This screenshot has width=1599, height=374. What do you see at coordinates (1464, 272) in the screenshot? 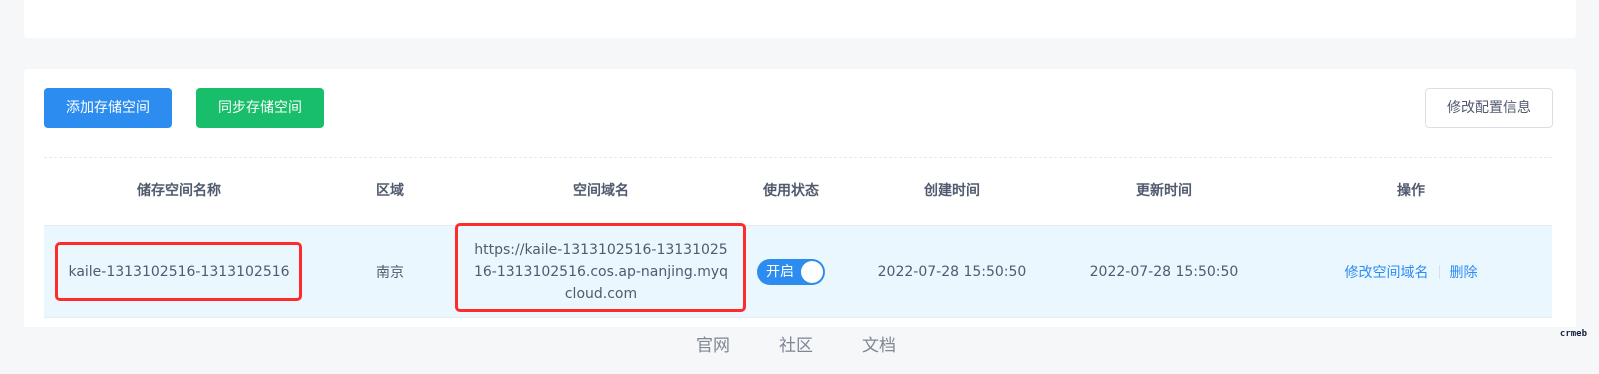
I see `delete-link: 删除` at bounding box center [1464, 272].